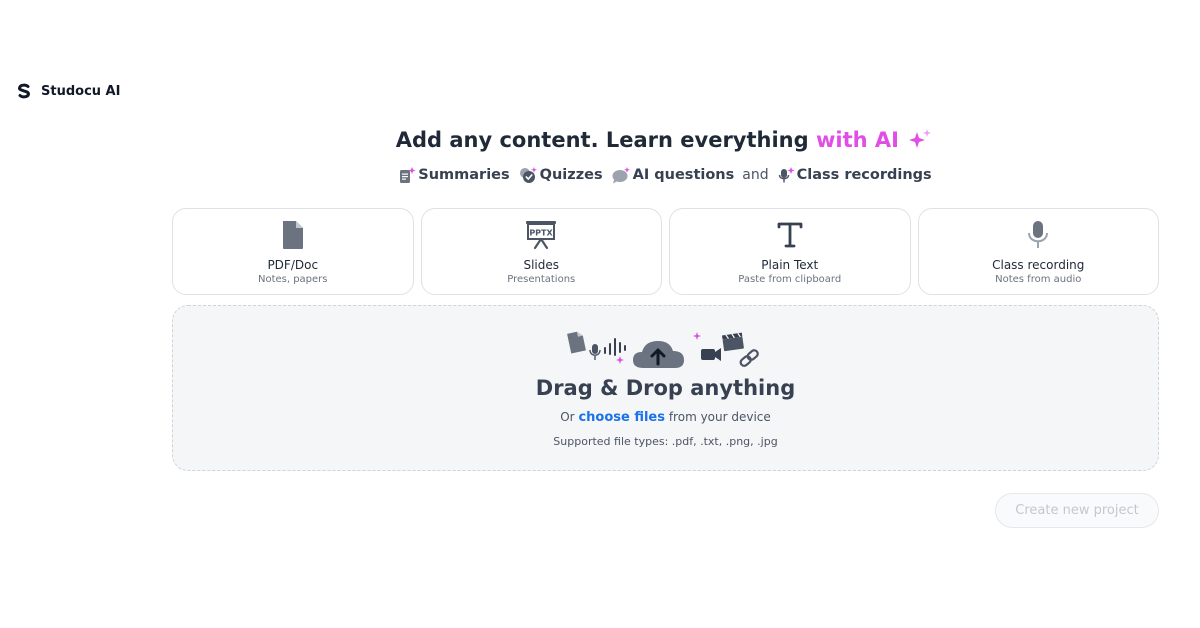  Describe the element at coordinates (293, 251) in the screenshot. I see `card-pdf-doc: PDF/Doc Notes, papers` at that location.